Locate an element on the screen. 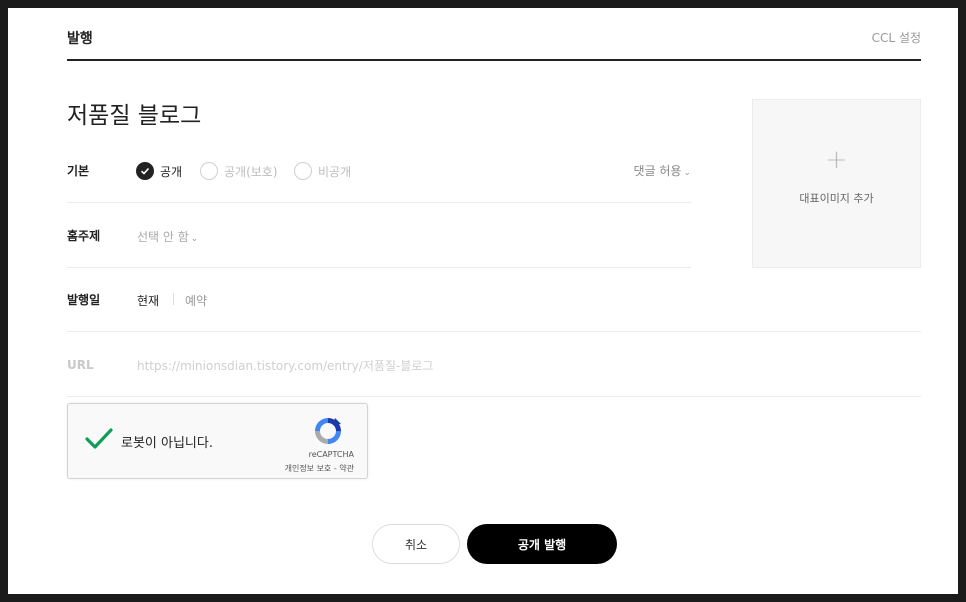 The image size is (966, 602). thumbnail-add-box: + 대표이미지 추가 is located at coordinates (836, 183).